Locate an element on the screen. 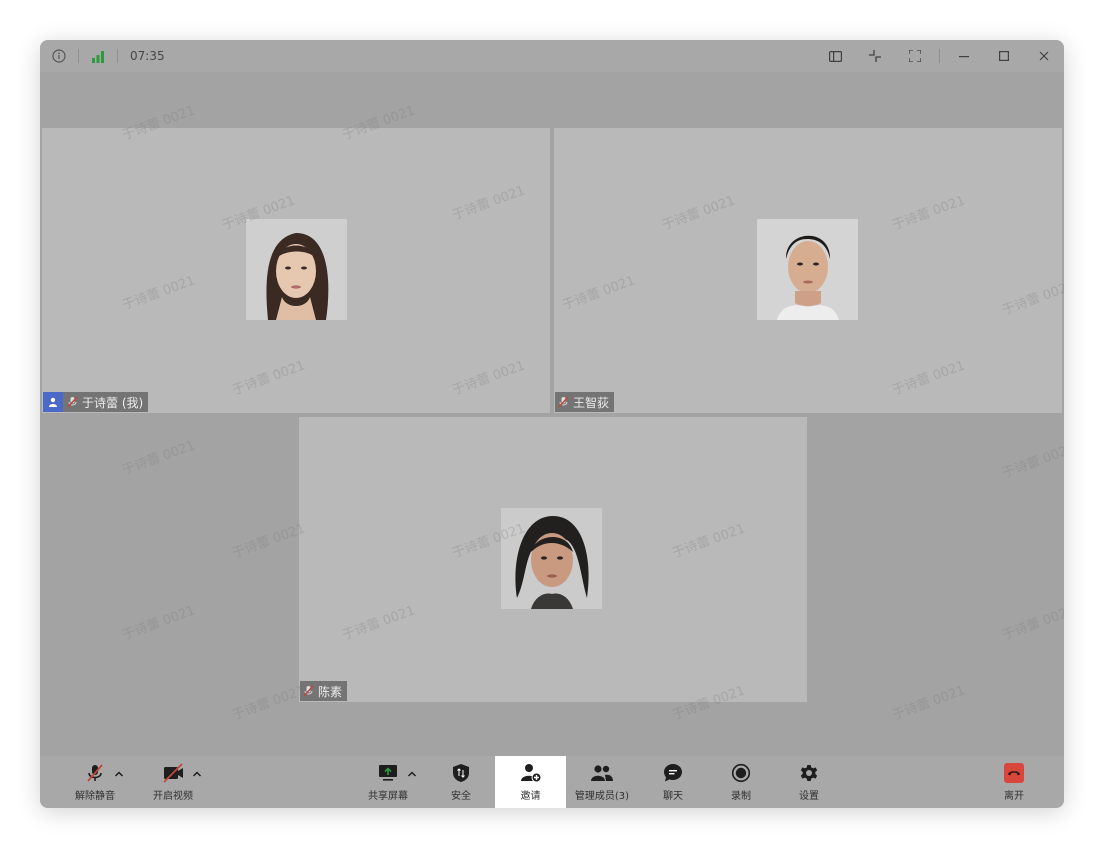  minimize-button is located at coordinates (964, 56).